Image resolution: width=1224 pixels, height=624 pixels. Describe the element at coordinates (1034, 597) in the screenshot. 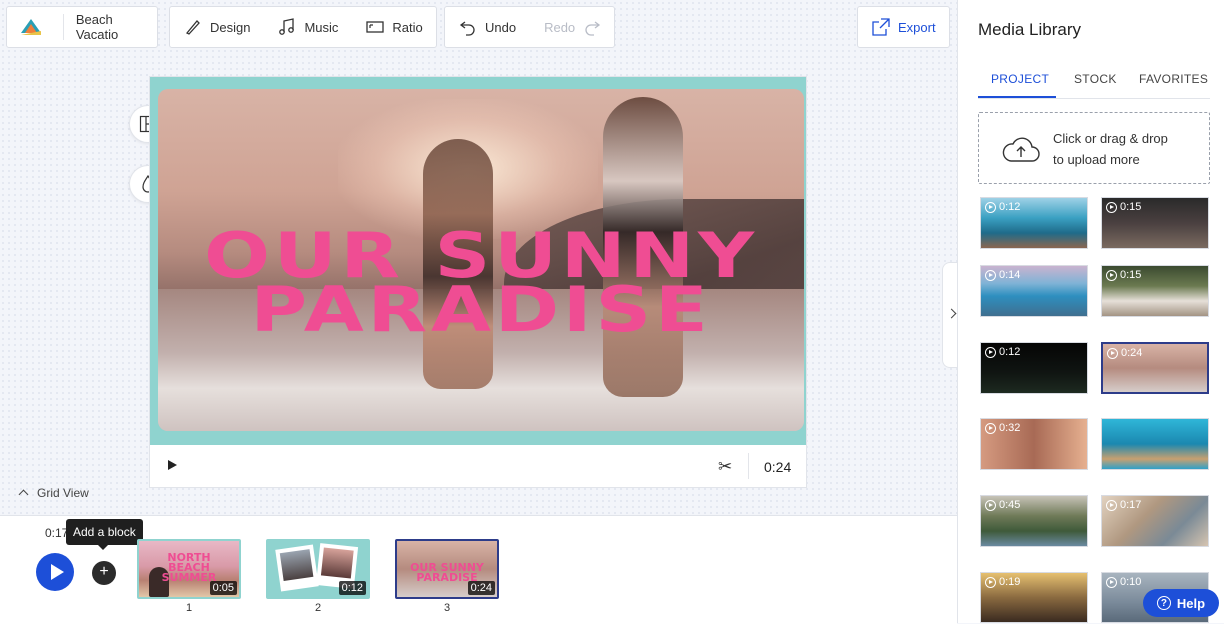

I see `media-thumbnail: 0:19` at that location.